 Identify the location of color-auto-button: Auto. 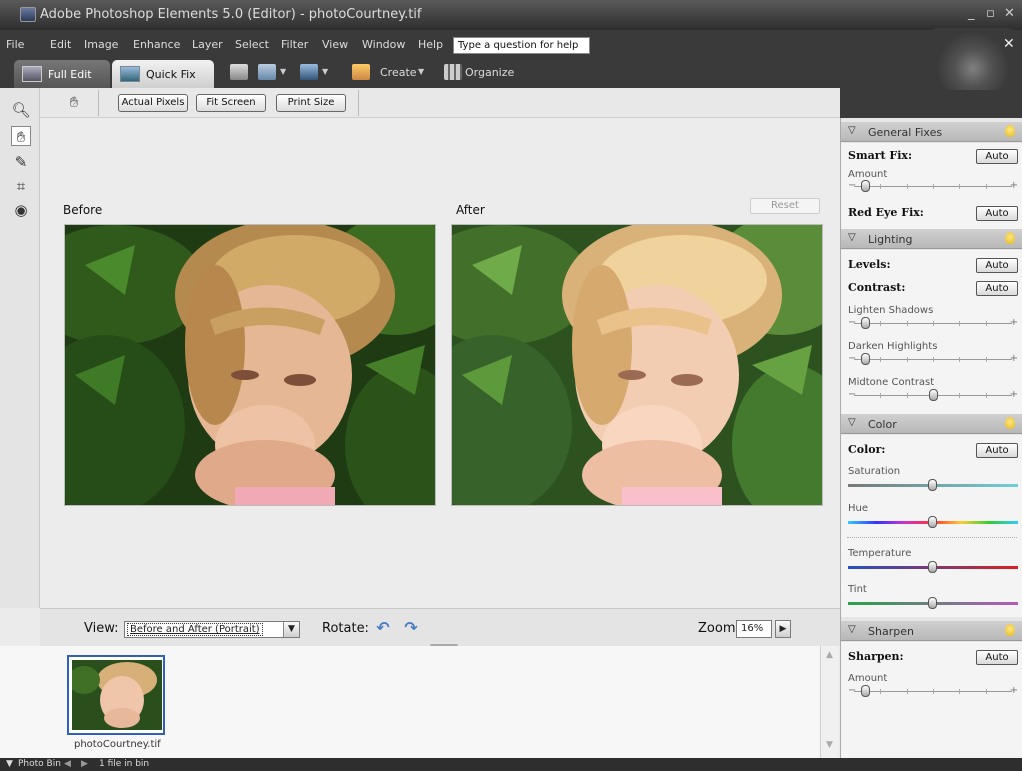
(997, 450).